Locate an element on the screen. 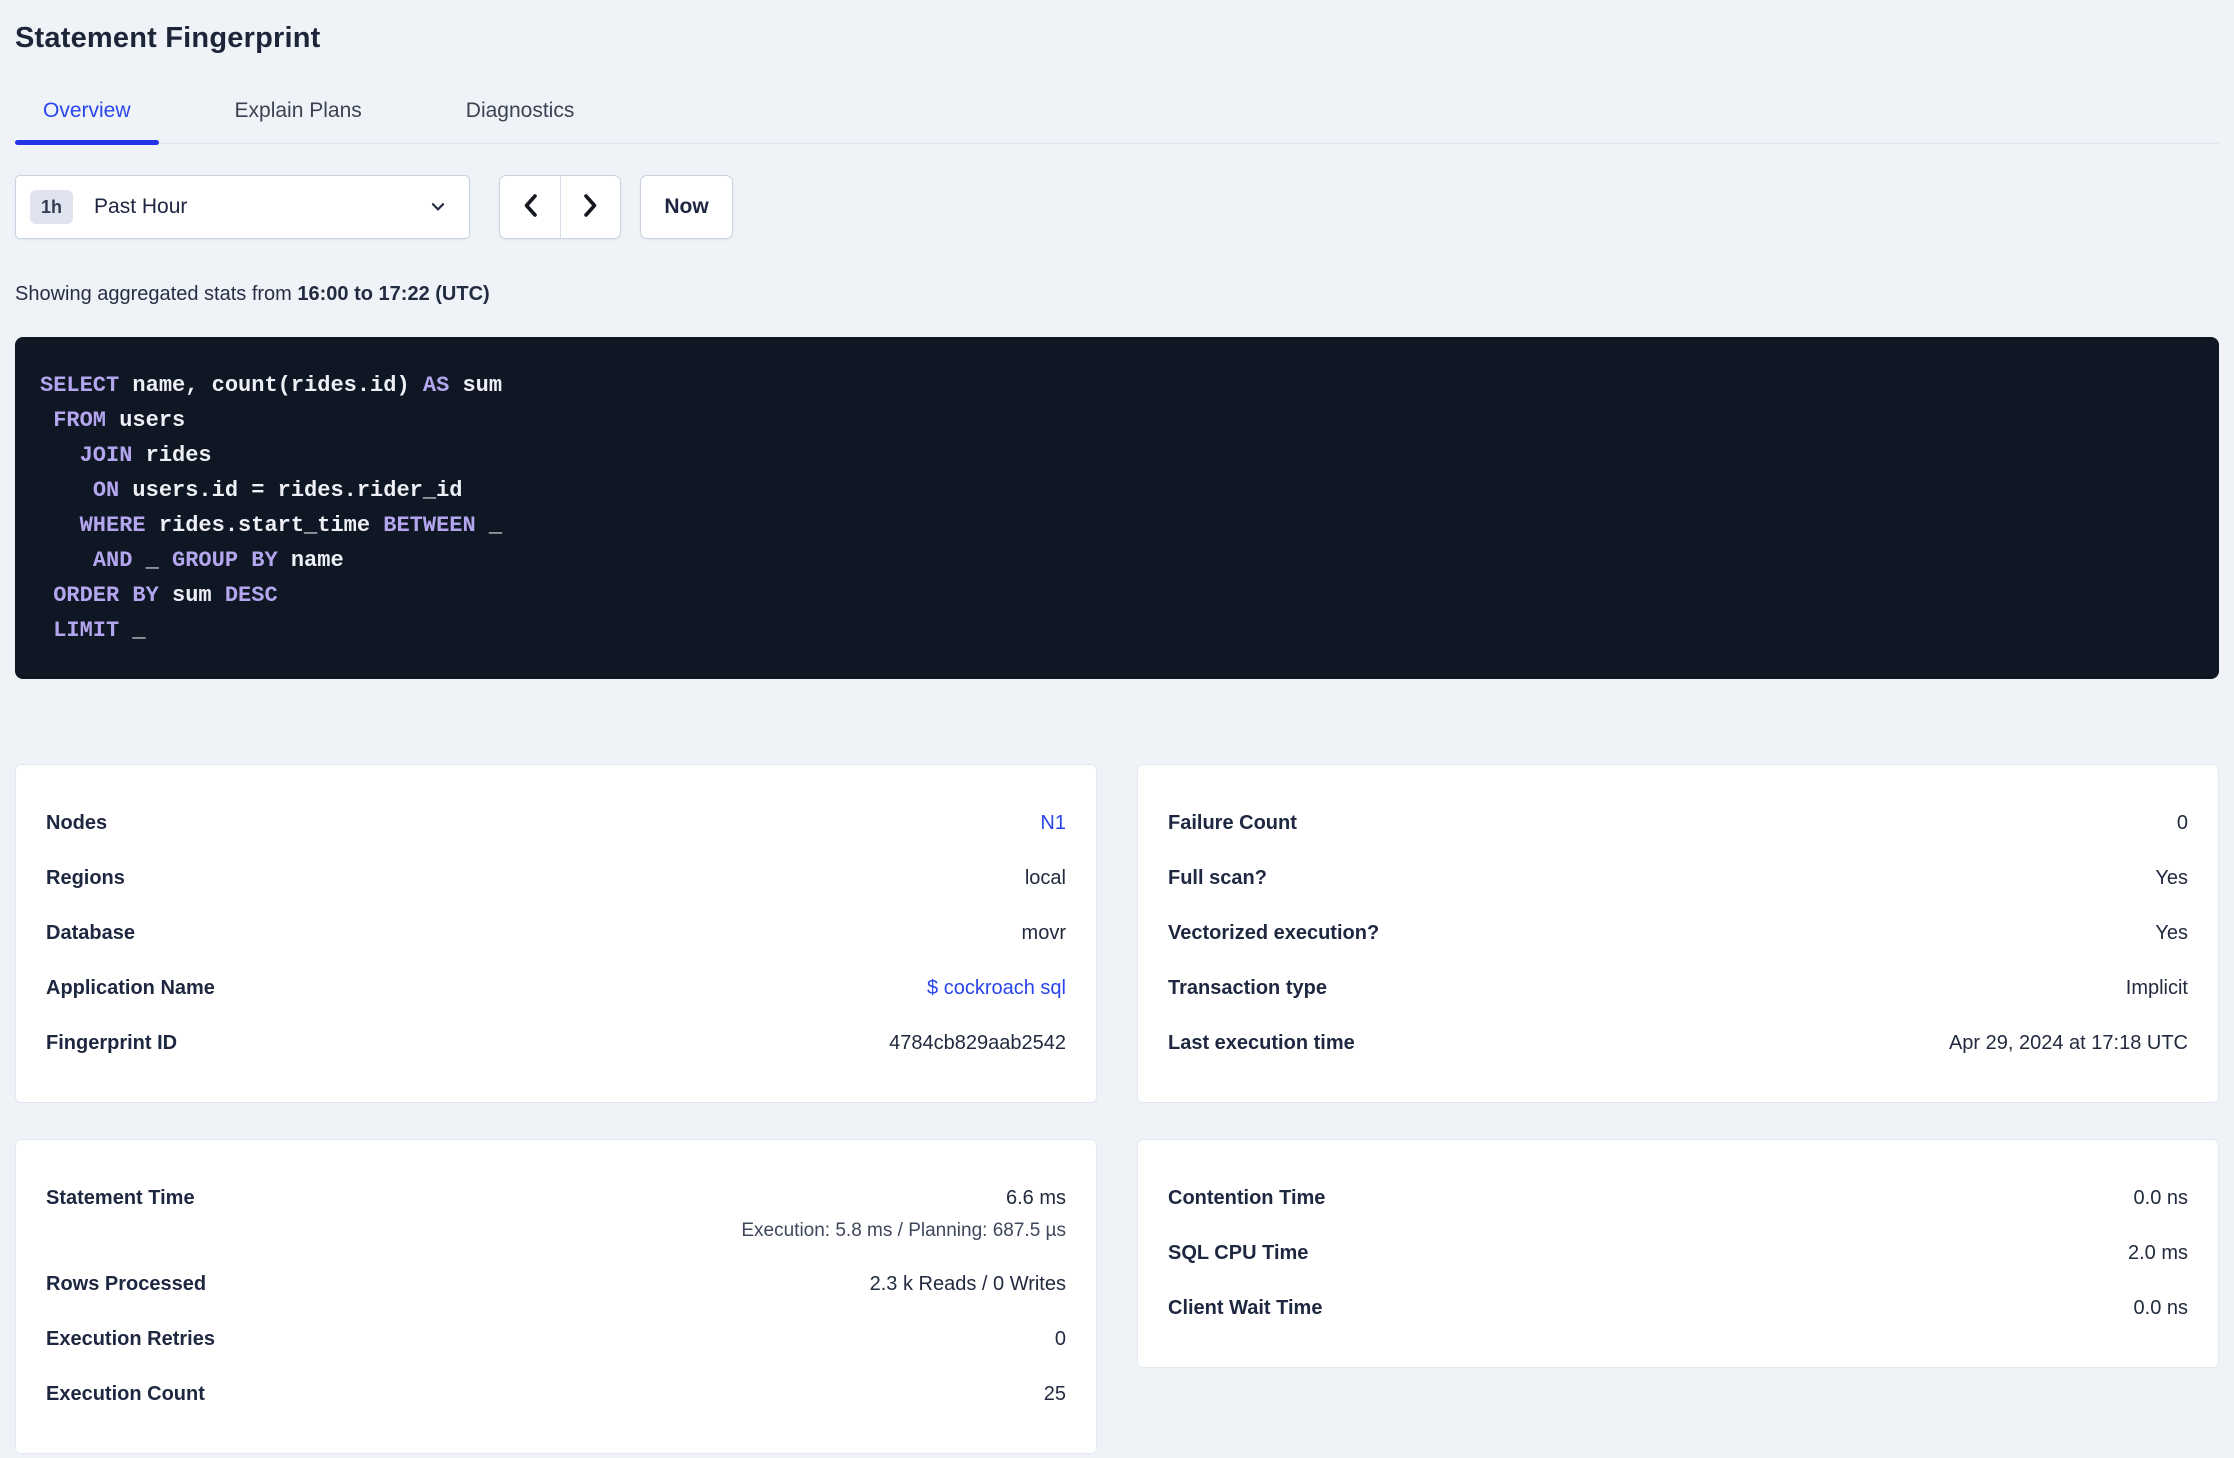 This screenshot has width=2234, height=1458. stat-value-stack: 0 is located at coordinates (1060, 1339).